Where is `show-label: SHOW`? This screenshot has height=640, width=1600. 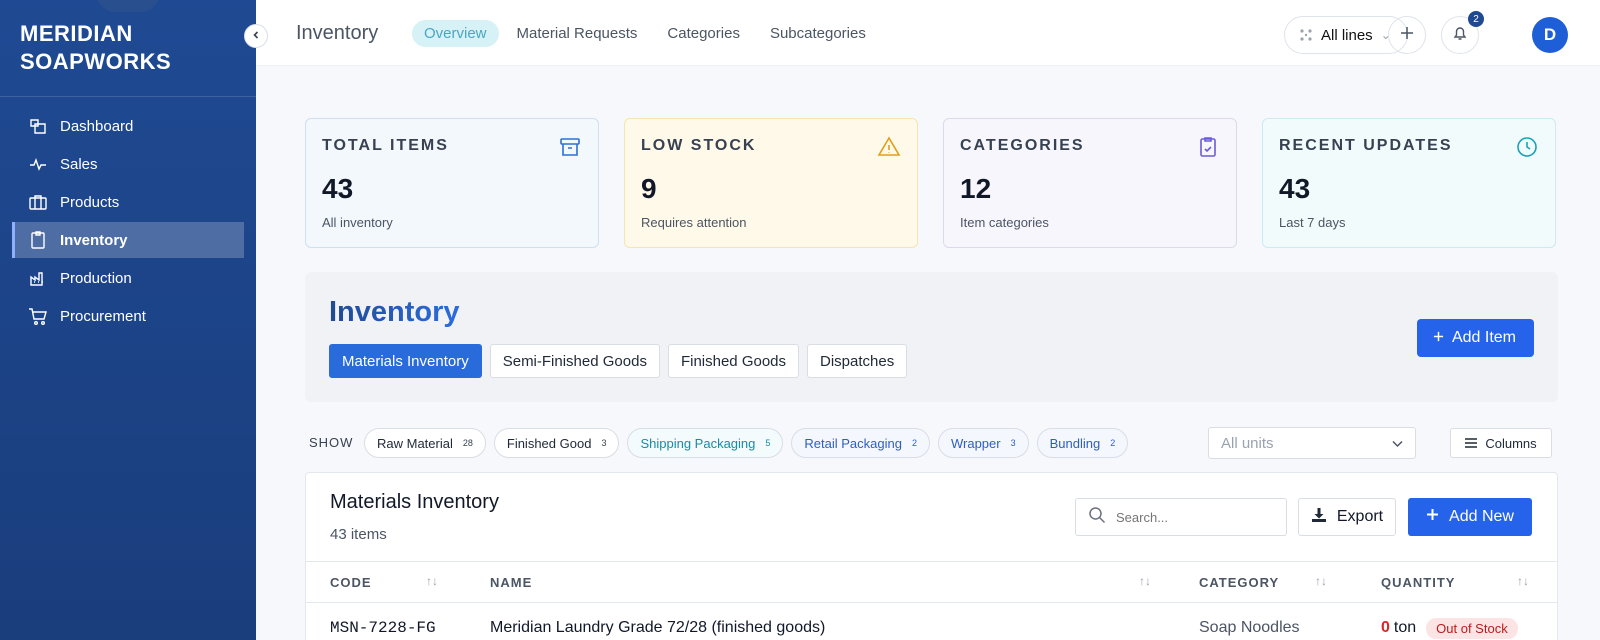
show-label: SHOW is located at coordinates (331, 442).